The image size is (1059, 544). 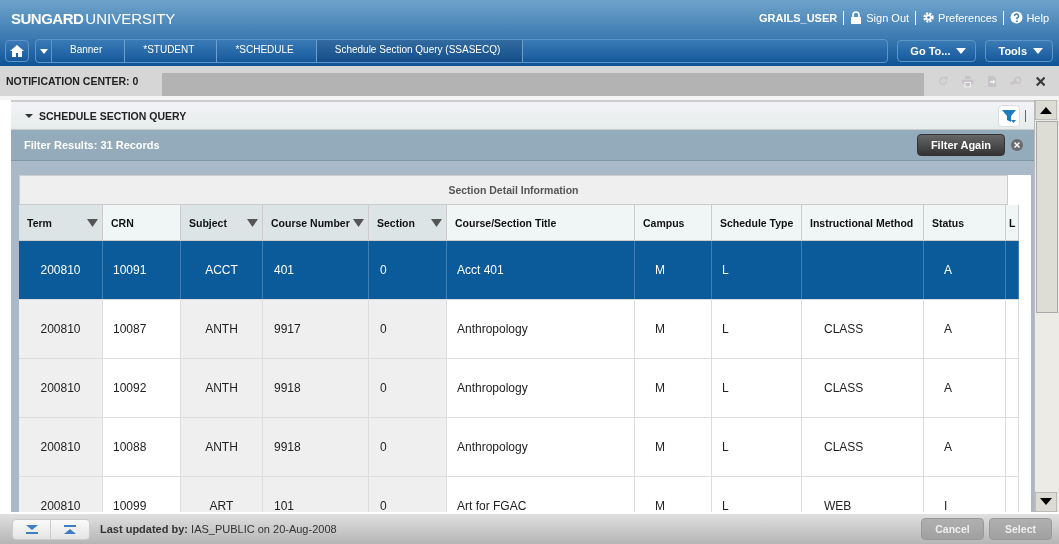 I want to click on breadcrumb: Banner, so click(x=89, y=51).